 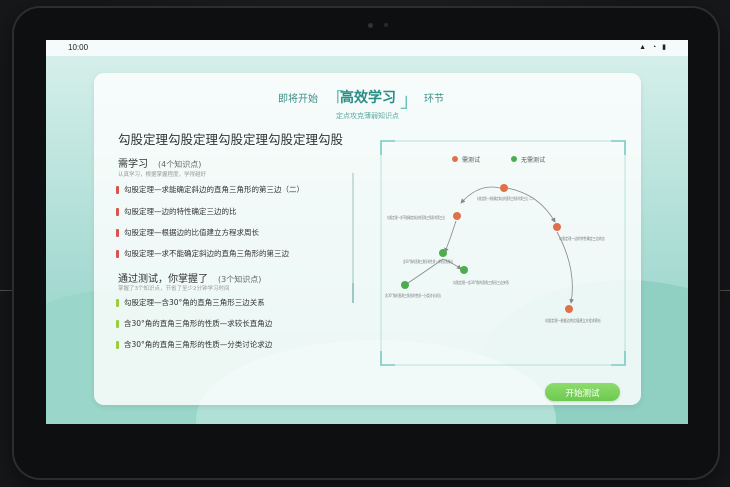 I want to click on mastered-item: 含30°角的直角三角形的性质—求较长直角边, so click(x=194, y=323).